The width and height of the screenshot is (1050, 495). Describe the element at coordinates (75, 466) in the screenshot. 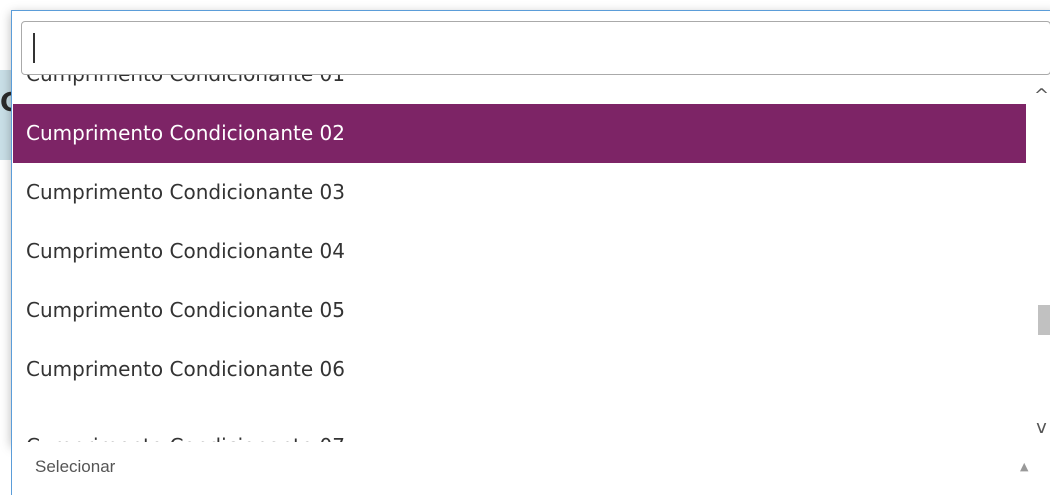

I see `select-label: Selecionar` at that location.